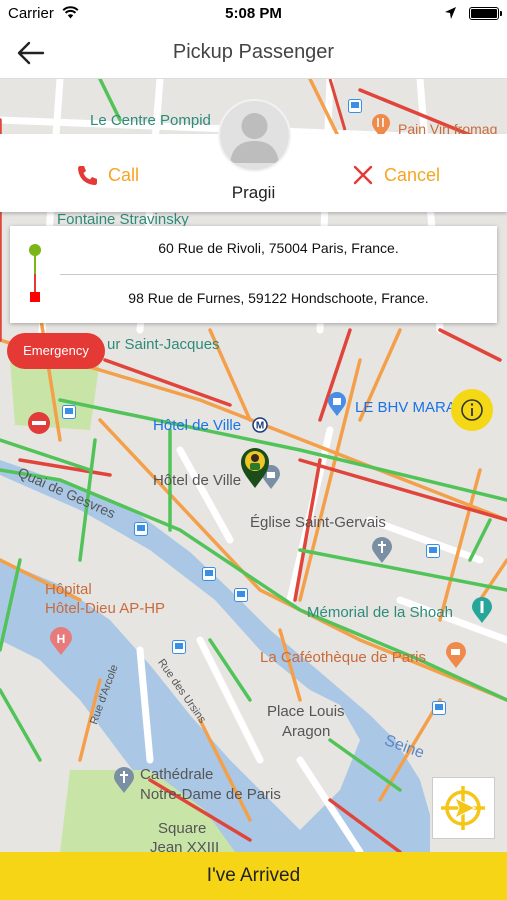 This screenshot has height=900, width=507. I want to click on map-label-hotel-de-ville: Hôtel de Ville, so click(197, 480).